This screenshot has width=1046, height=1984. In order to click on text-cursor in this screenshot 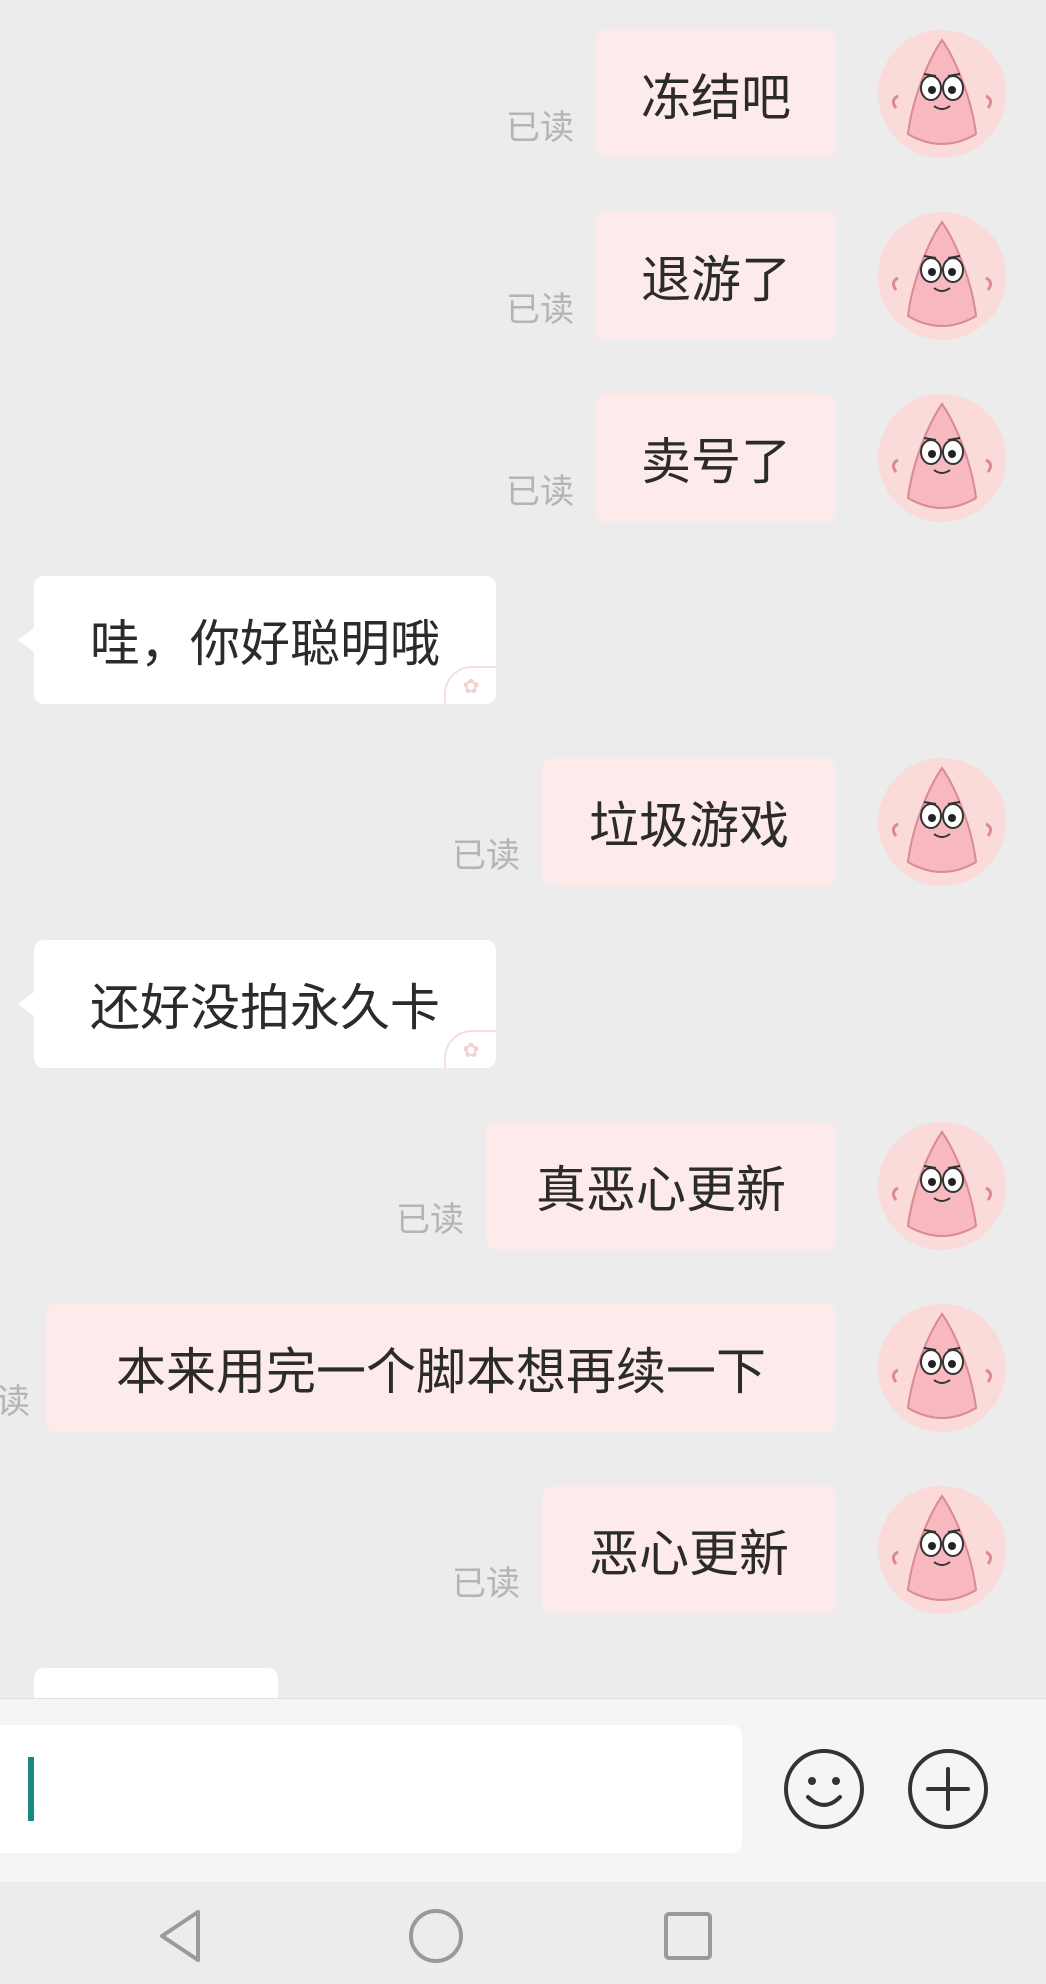, I will do `click(31, 1789)`.